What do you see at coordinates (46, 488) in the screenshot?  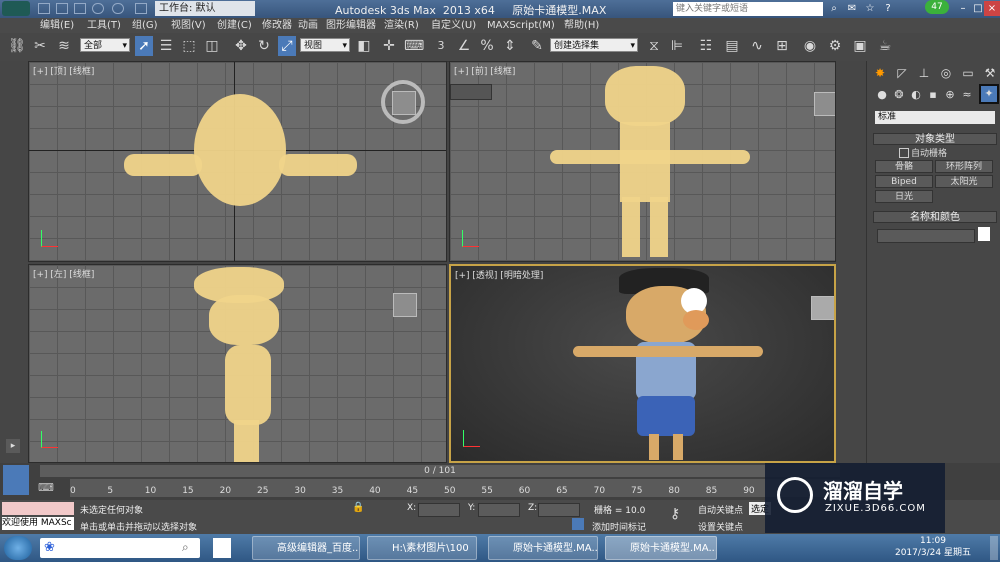 I see `mini-curve-editor-icon: ⌨` at bounding box center [46, 488].